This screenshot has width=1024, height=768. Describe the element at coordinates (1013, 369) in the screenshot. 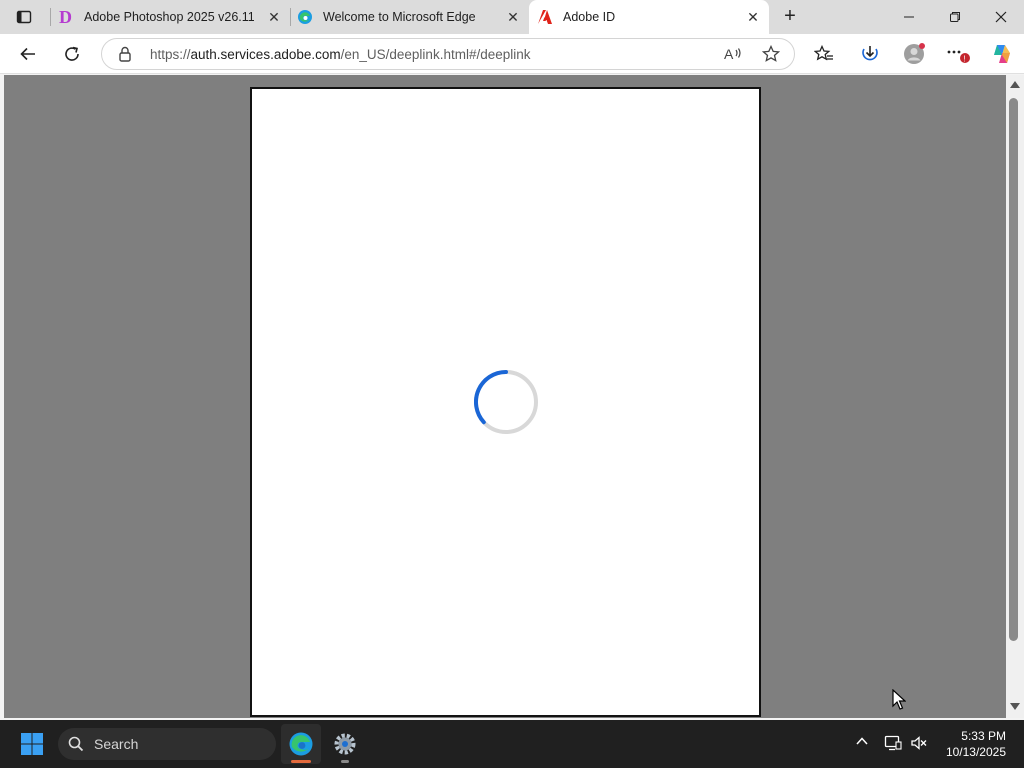

I see `scroll-thumb` at that location.